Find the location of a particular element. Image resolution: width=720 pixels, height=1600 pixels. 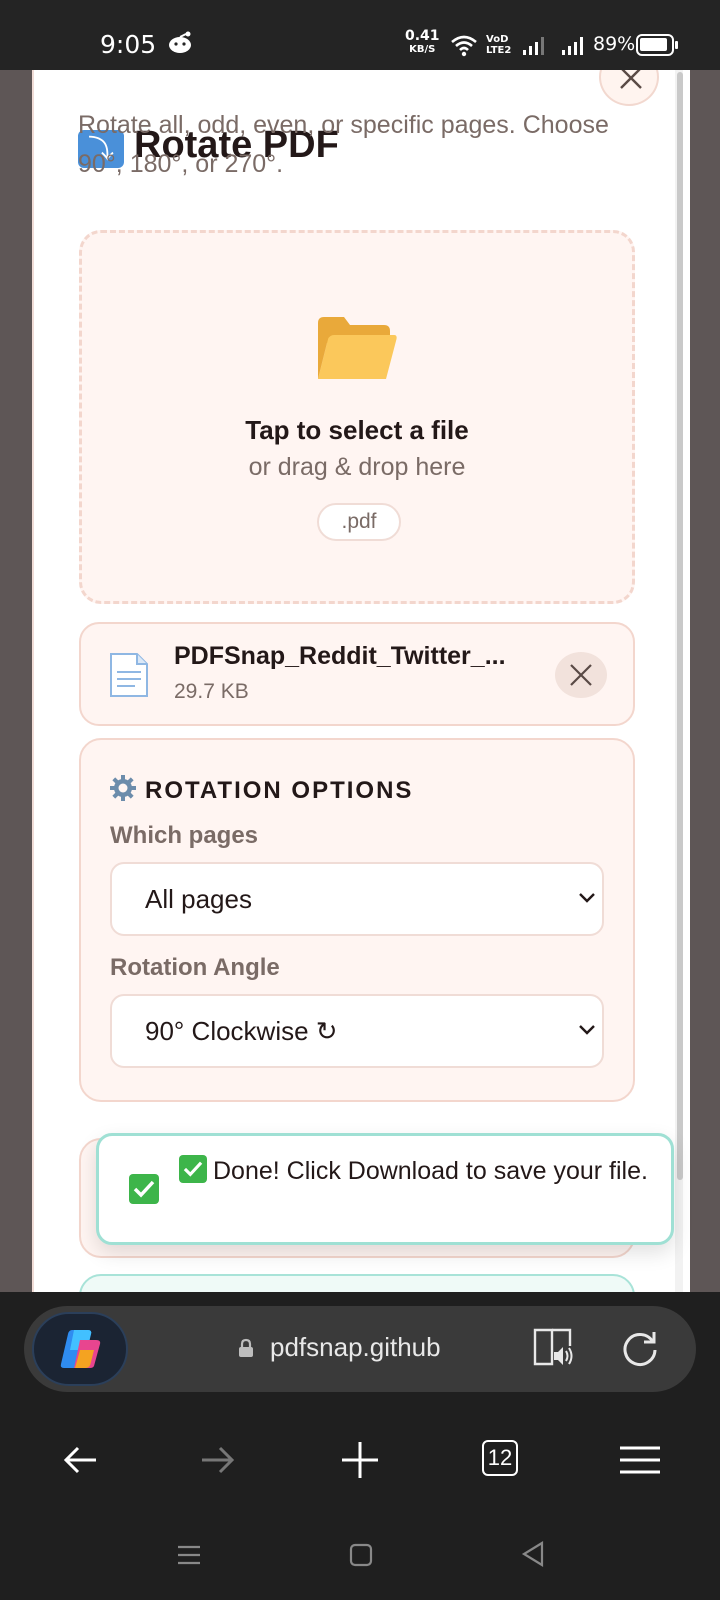

battery-percent: 89% is located at coordinates (614, 44).